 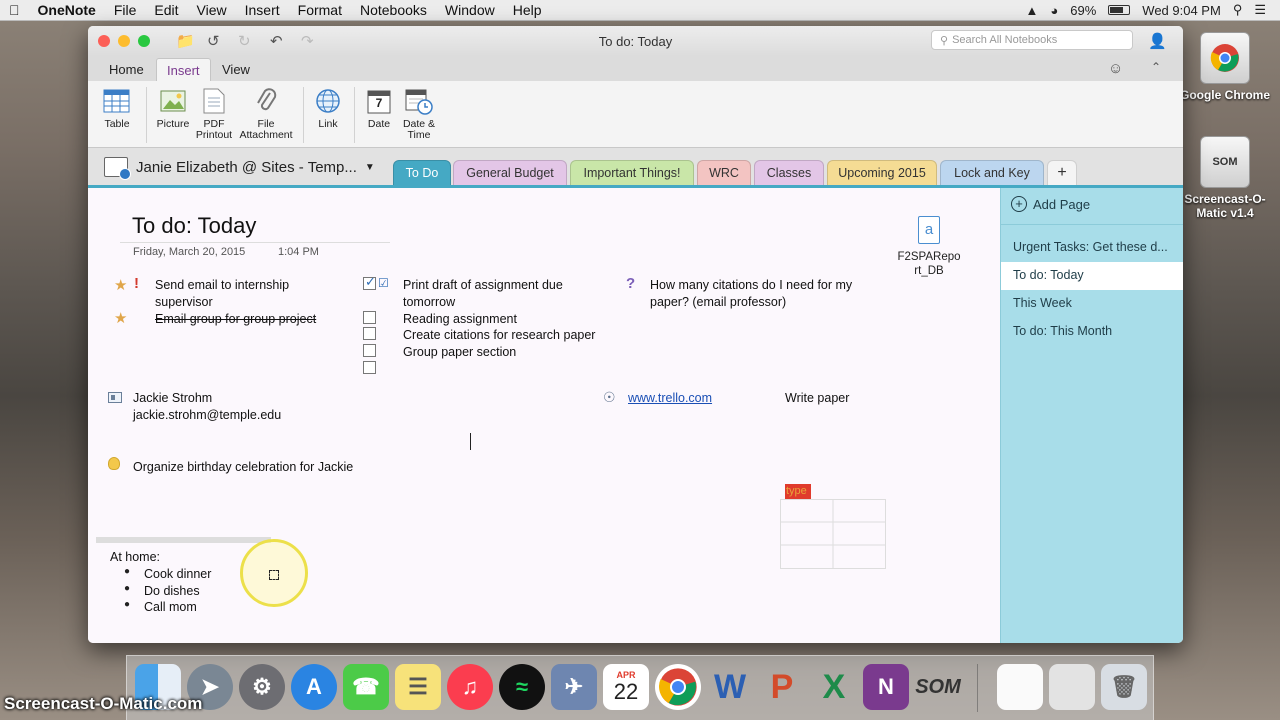 I want to click on insert-table-button: Table, so click(x=117, y=108).